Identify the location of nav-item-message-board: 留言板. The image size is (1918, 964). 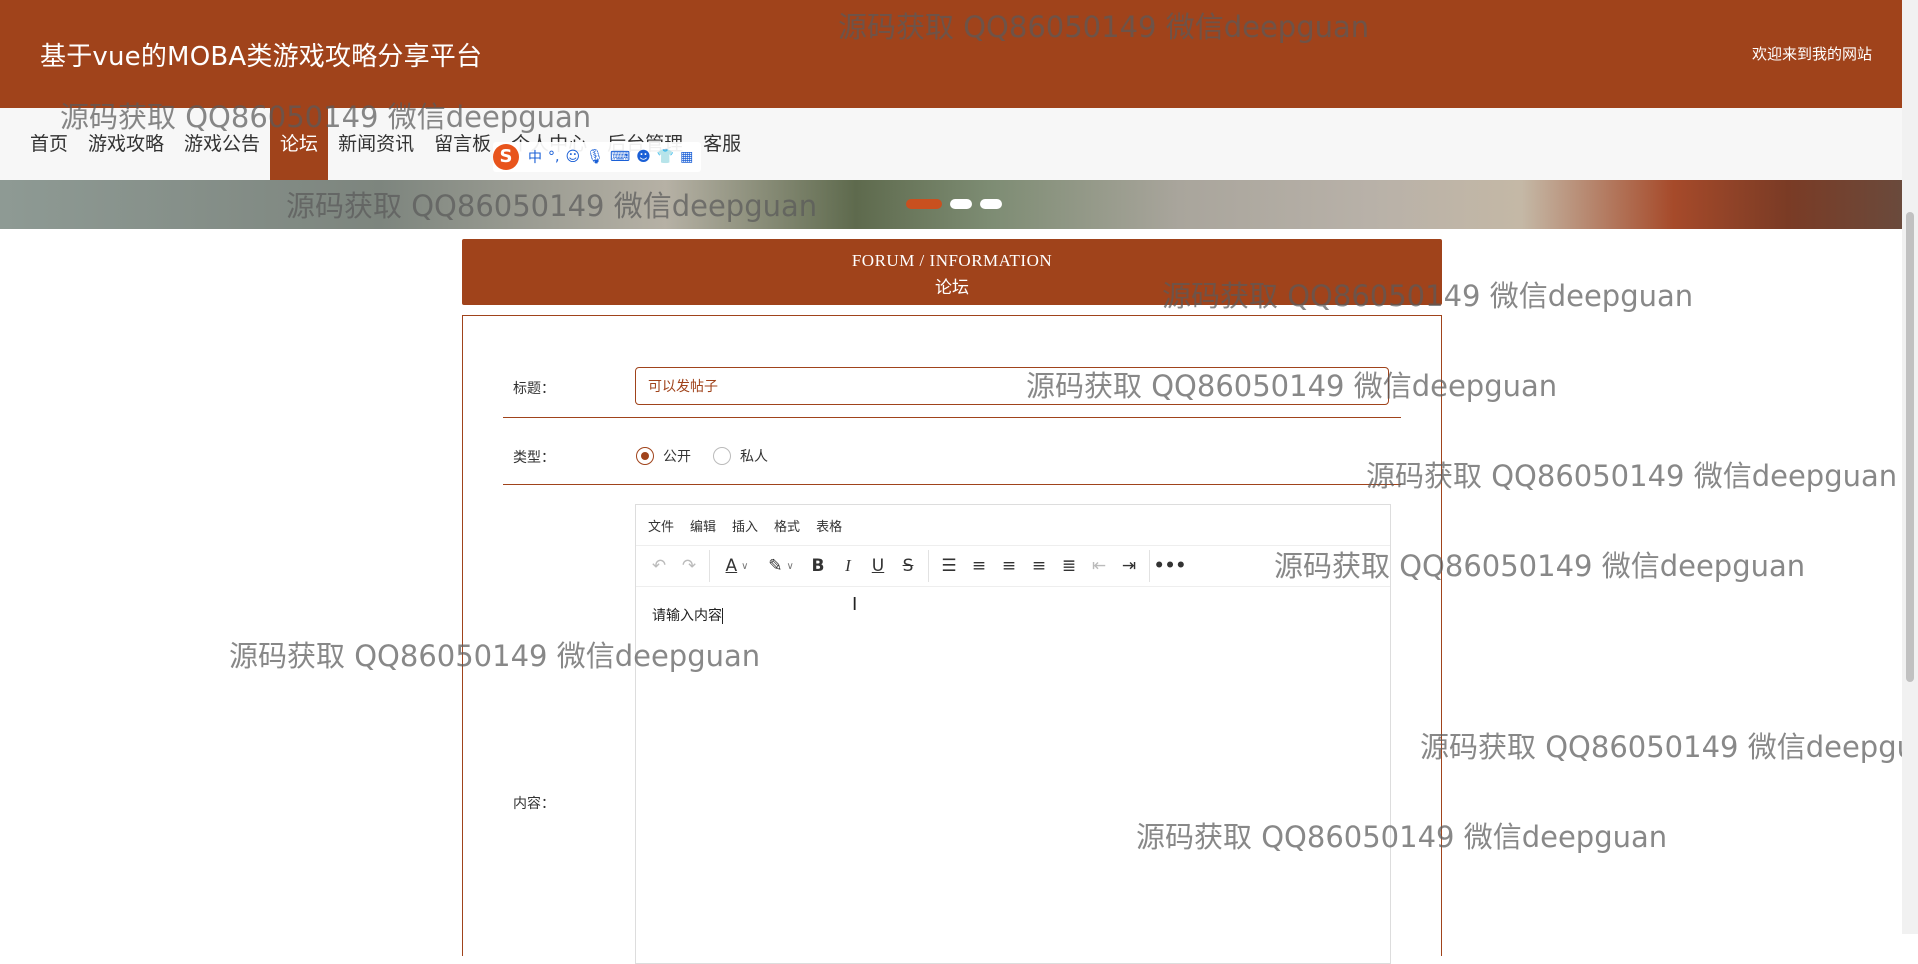
(462, 144).